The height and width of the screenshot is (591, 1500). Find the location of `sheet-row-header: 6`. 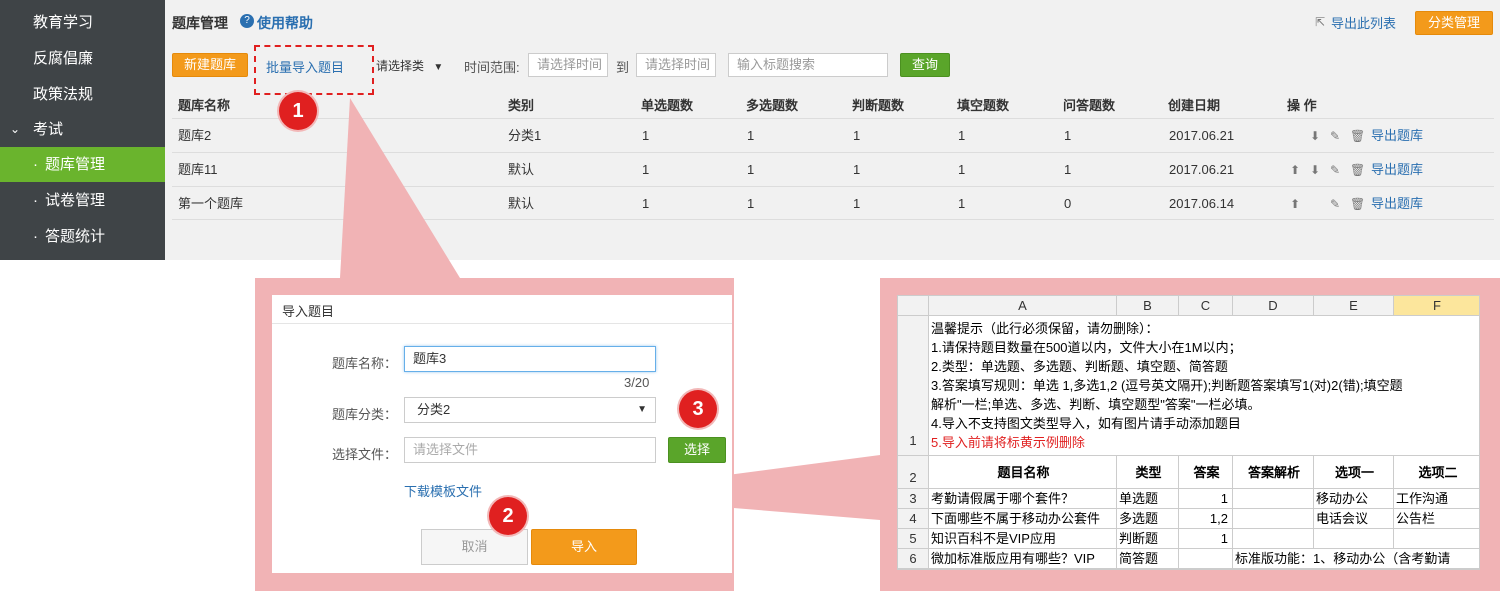

sheet-row-header: 6 is located at coordinates (913, 559).